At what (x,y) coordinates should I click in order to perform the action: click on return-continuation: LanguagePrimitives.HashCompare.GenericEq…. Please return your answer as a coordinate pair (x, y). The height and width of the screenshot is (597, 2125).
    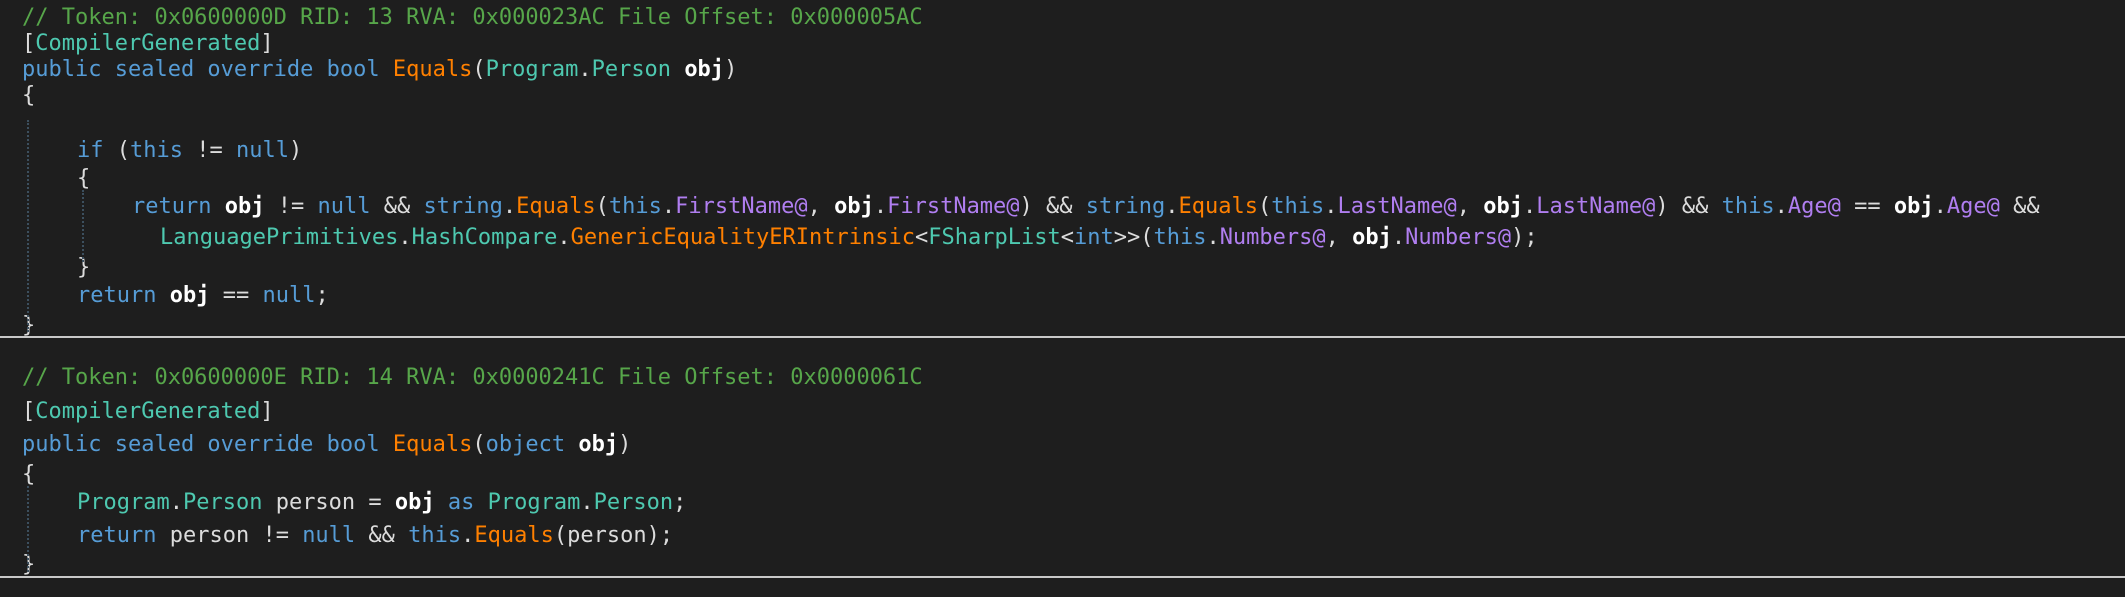
    Looking at the image, I should click on (849, 238).